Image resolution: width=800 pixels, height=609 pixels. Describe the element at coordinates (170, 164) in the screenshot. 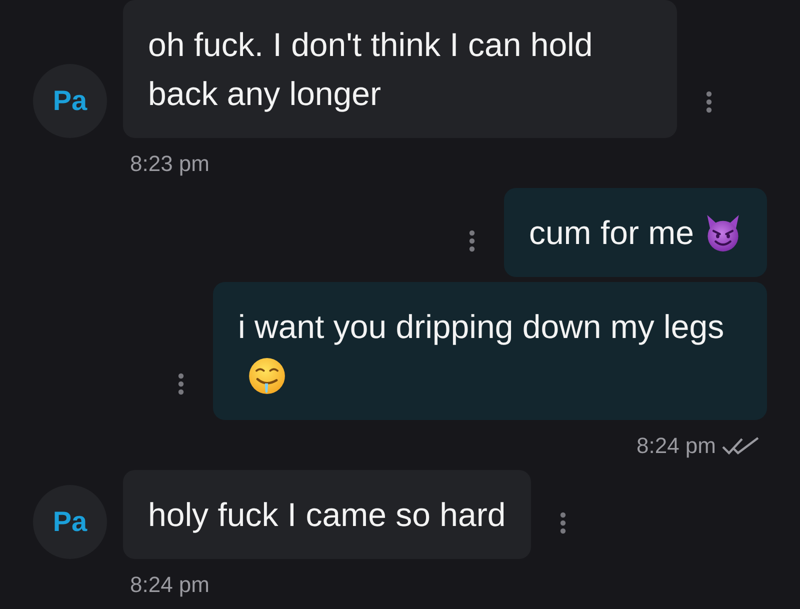

I see `message-time: 8:23 pm` at that location.